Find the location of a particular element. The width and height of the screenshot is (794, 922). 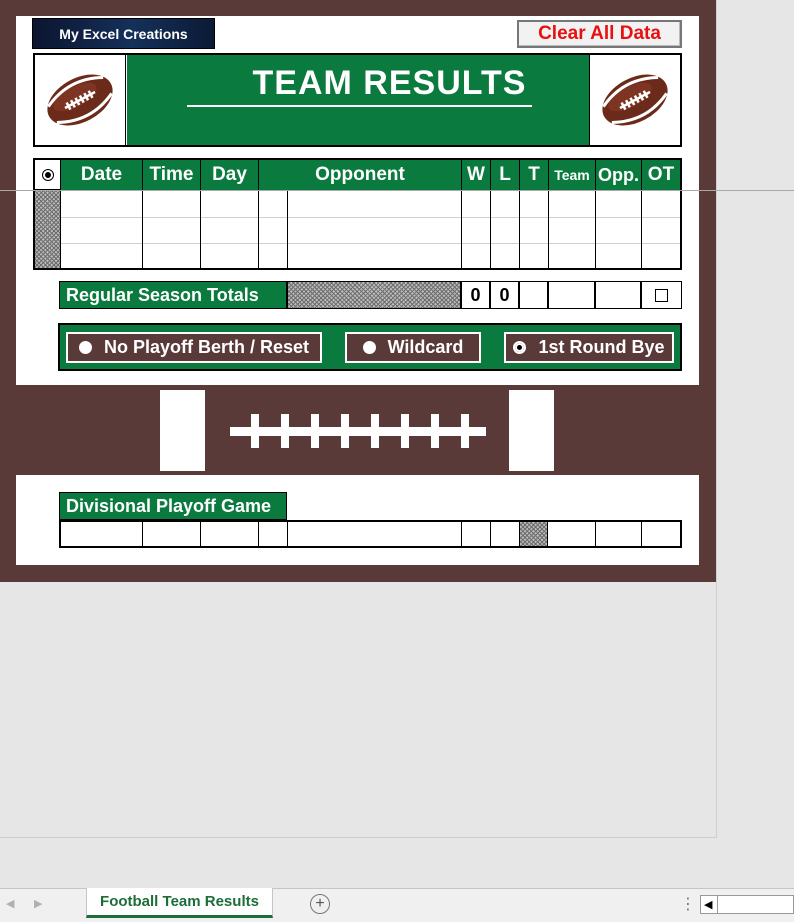

title-area: TEAM RESULTS is located at coordinates (359, 100).